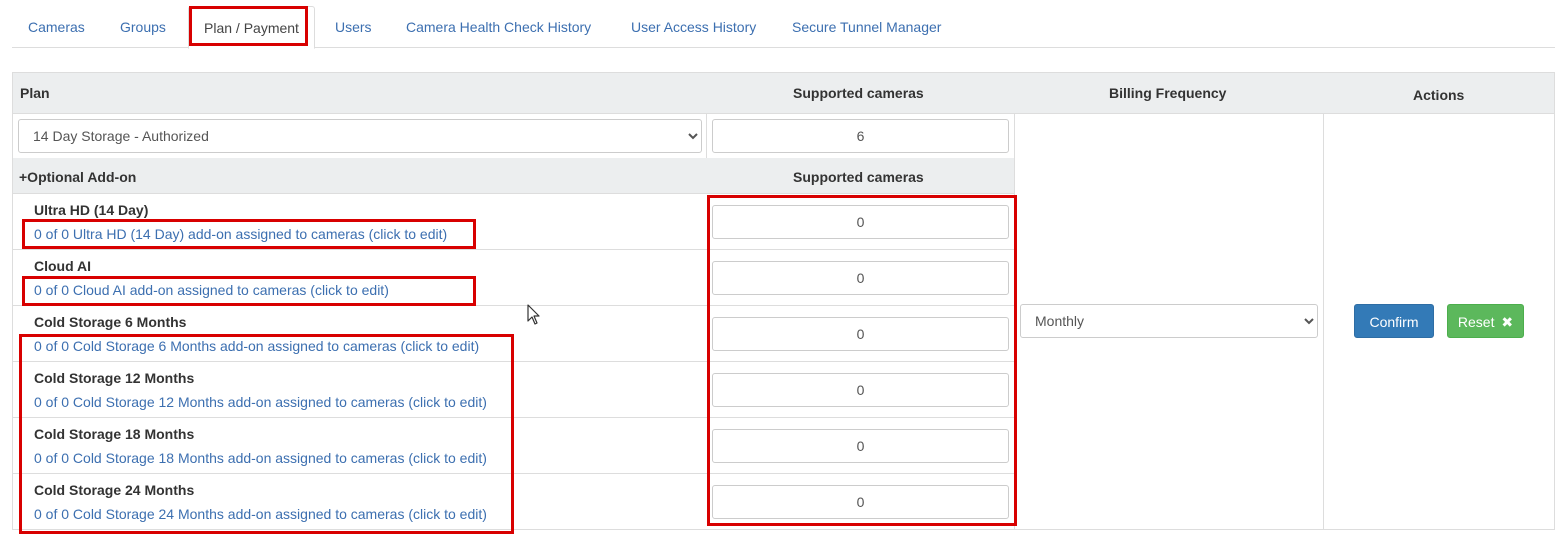 This screenshot has height=556, width=1566. I want to click on header-addon-supported-cameras: Supported cameras, so click(858, 177).